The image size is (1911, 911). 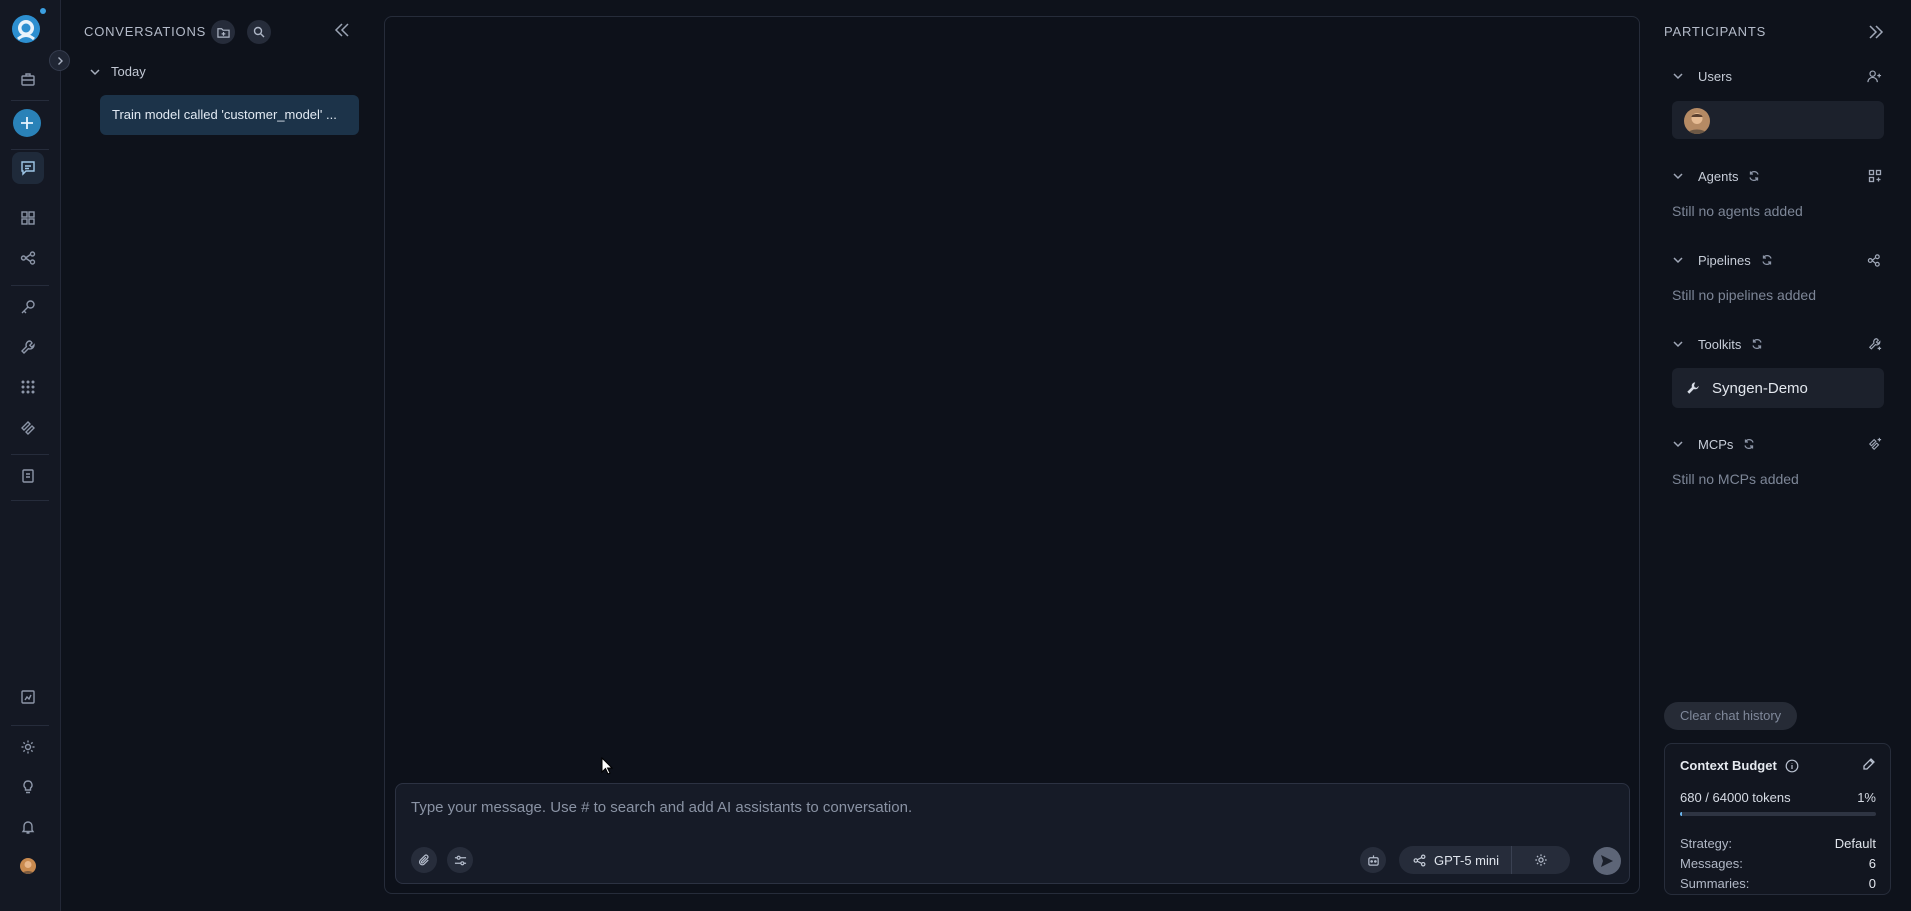 What do you see at coordinates (28, 218) in the screenshot?
I see `grid-icon` at bounding box center [28, 218].